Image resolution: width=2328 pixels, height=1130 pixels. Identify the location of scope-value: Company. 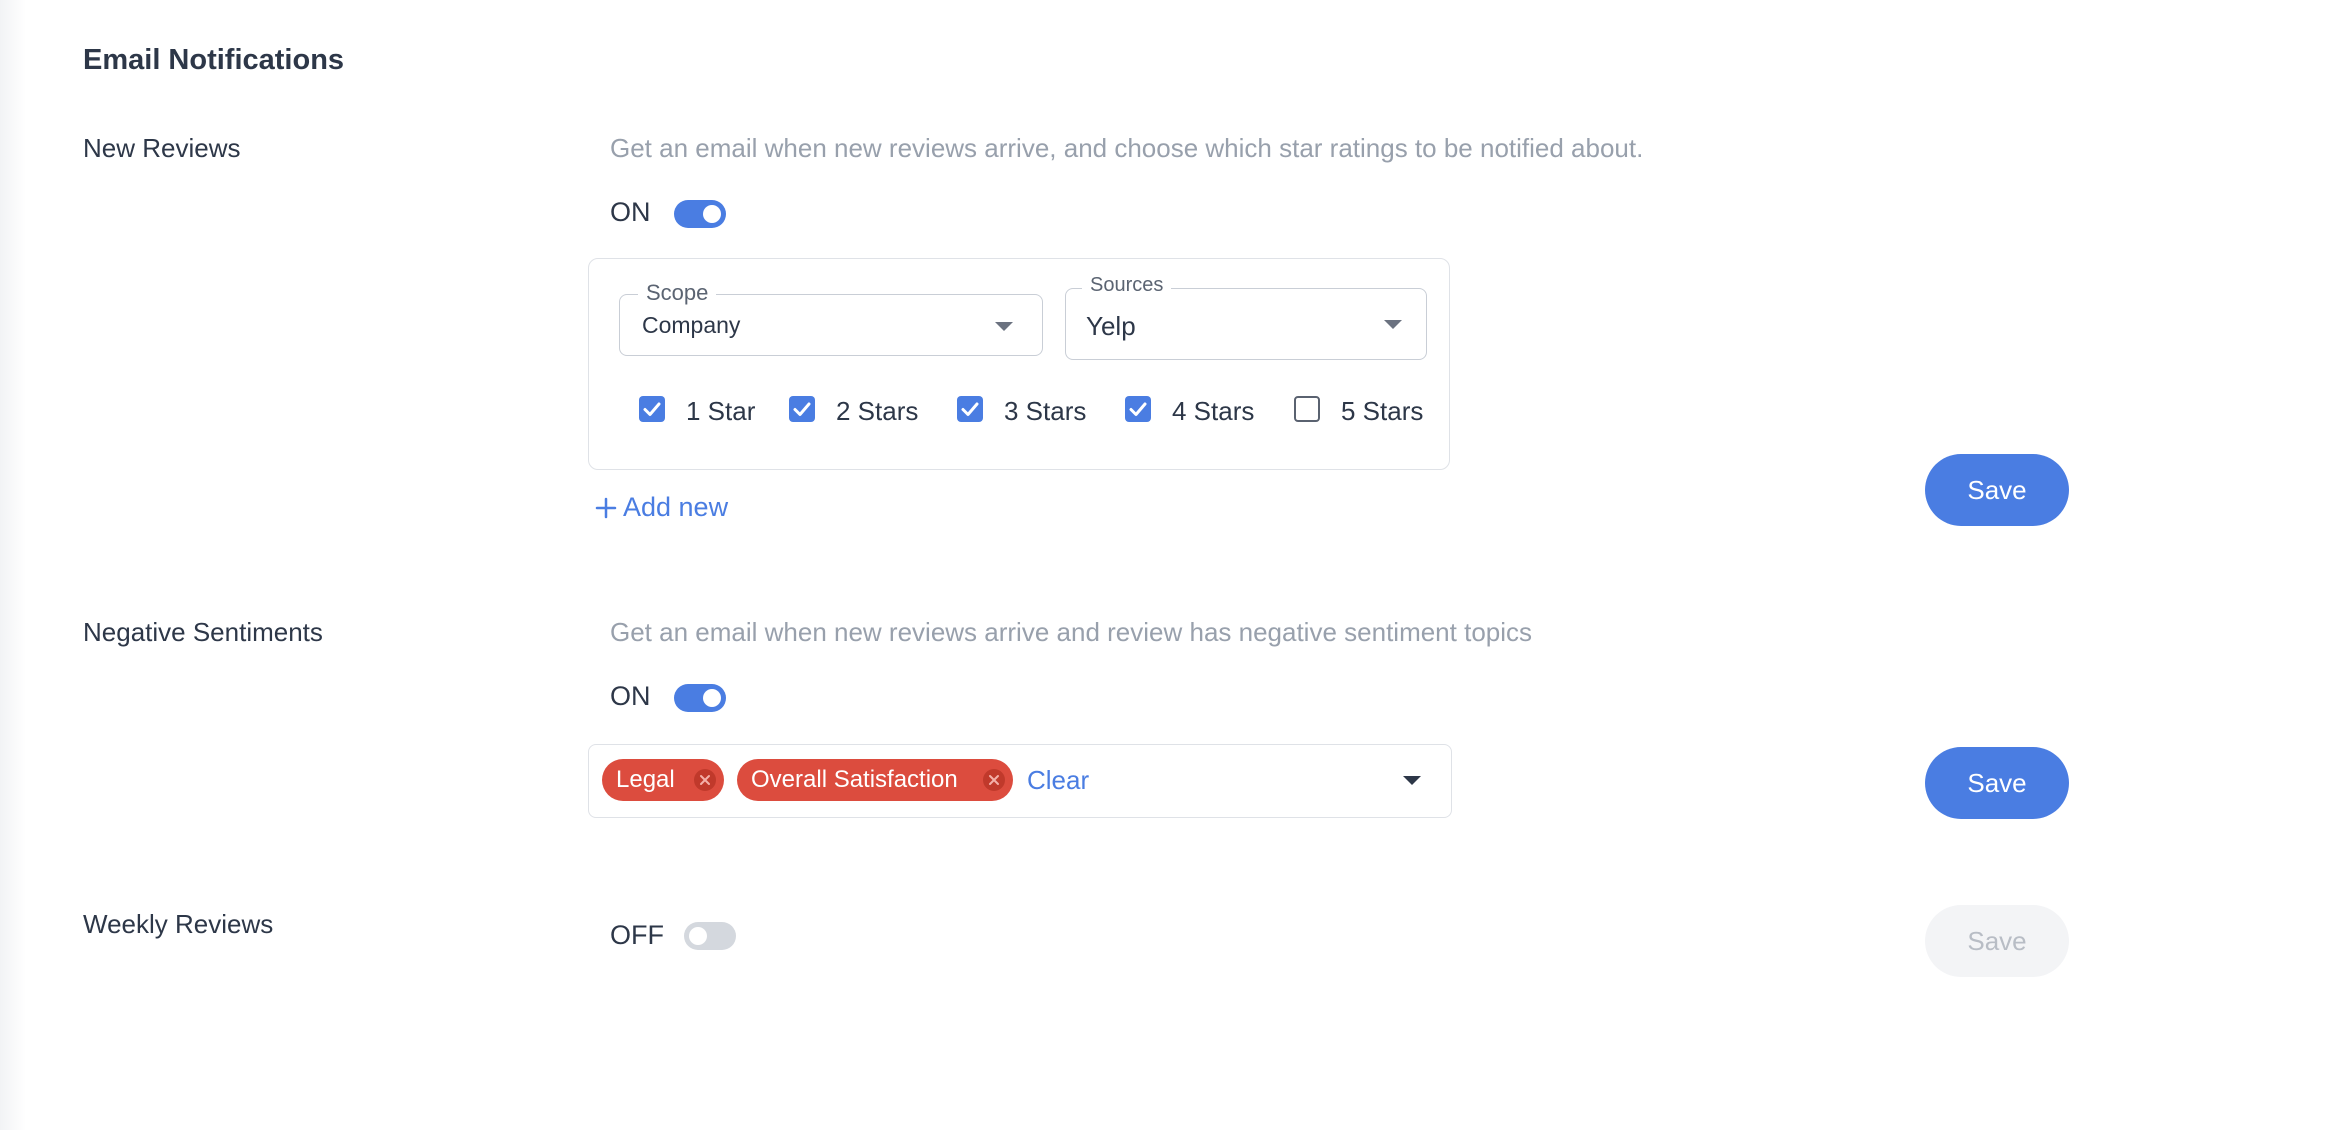
(691, 325).